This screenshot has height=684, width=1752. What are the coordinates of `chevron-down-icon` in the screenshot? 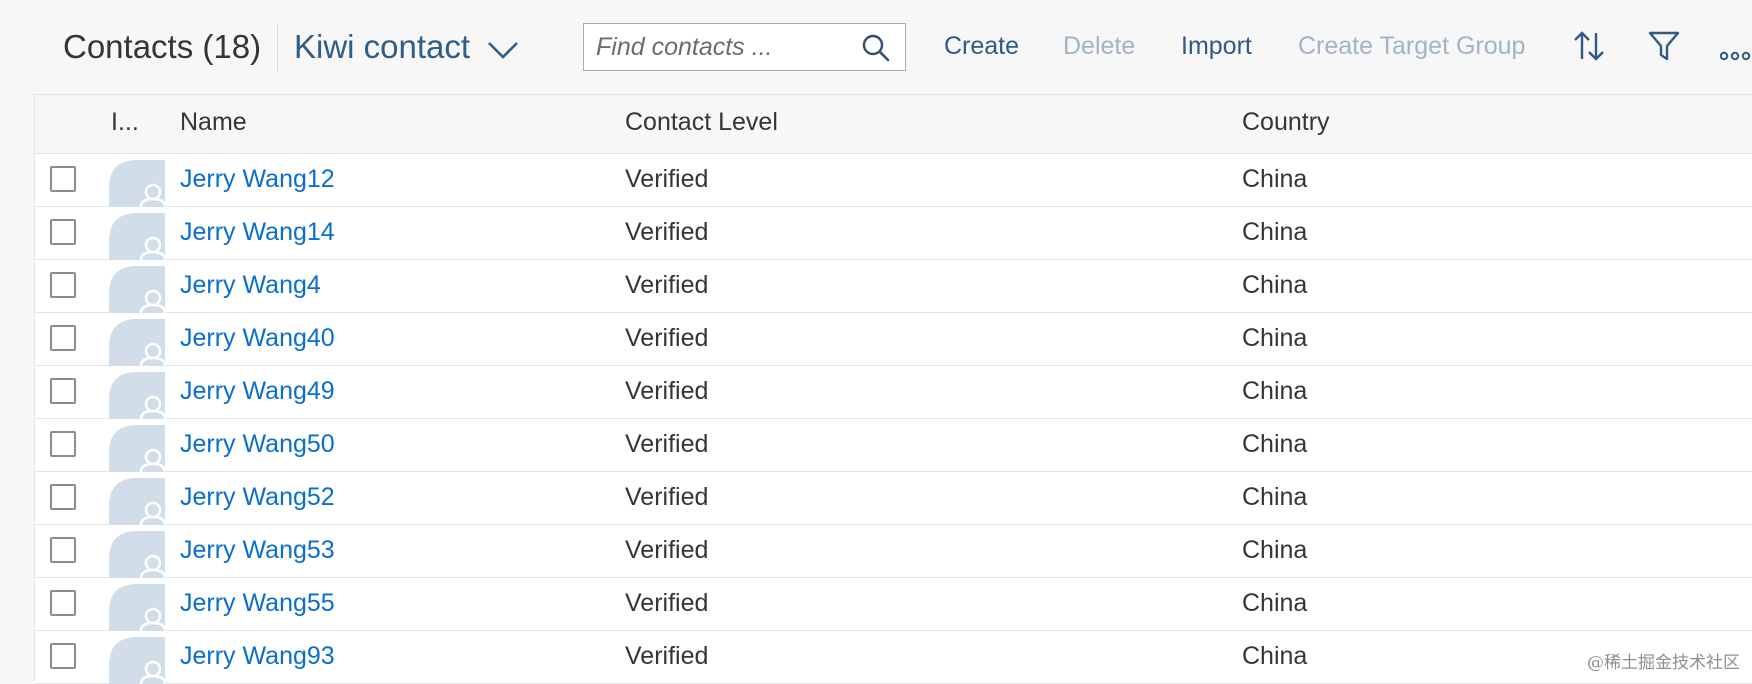 It's located at (503, 50).